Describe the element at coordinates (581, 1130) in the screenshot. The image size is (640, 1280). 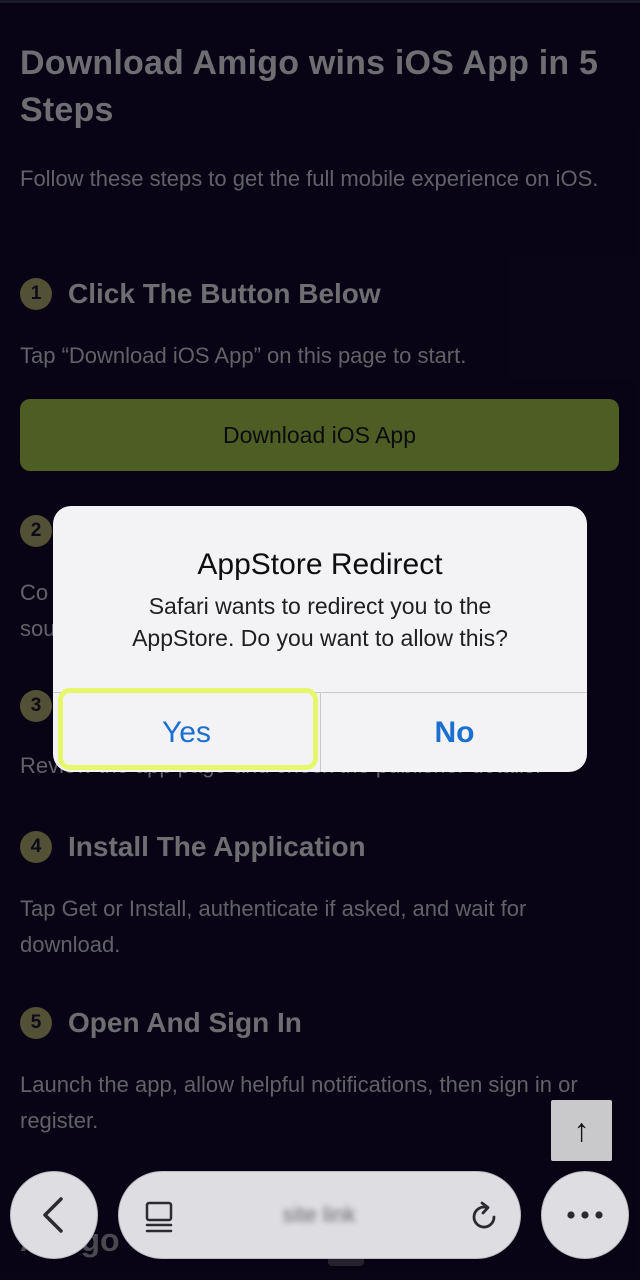
I see `scroll-to-top-button: ↑` at that location.